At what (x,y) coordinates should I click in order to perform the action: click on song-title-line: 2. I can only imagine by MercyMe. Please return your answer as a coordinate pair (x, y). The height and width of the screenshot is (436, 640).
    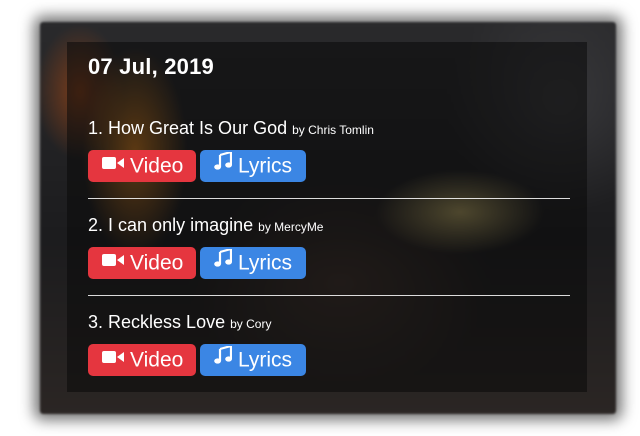
    Looking at the image, I should click on (328, 226).